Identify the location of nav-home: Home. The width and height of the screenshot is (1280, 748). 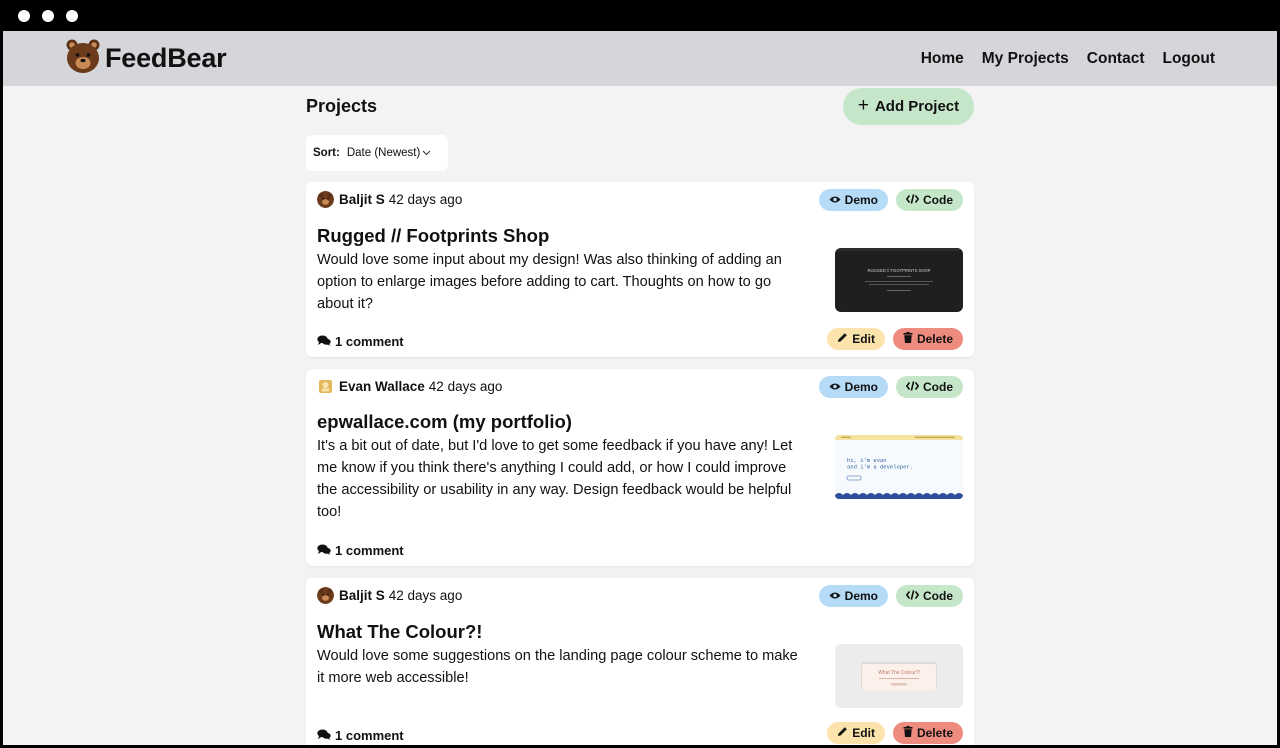
(942, 59).